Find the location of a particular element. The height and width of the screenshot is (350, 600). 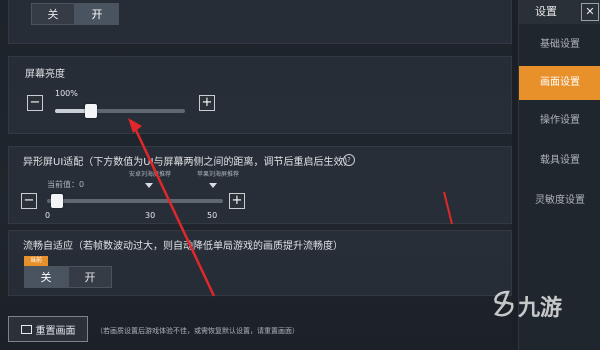

reset-button-label: 重置画面 is located at coordinates (55, 331).